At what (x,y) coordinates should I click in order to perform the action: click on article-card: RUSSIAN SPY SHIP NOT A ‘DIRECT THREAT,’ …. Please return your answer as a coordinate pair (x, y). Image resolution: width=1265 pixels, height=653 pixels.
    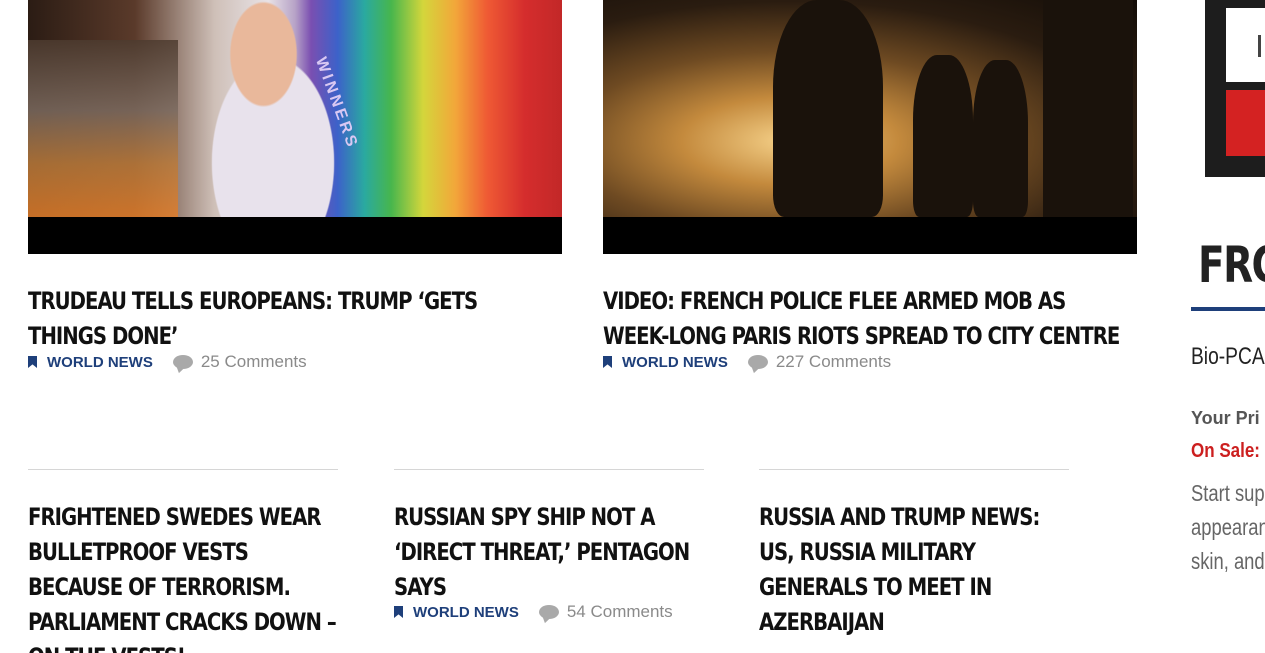
    Looking at the image, I should click on (549, 545).